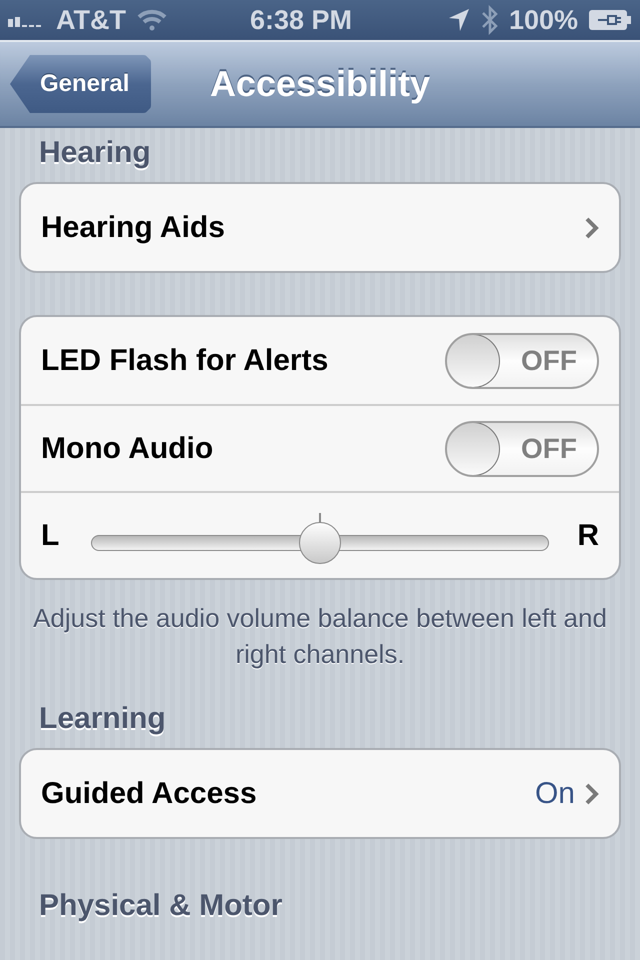 The image size is (640, 960). I want to click on section-header: Physical & Motor, so click(161, 906).